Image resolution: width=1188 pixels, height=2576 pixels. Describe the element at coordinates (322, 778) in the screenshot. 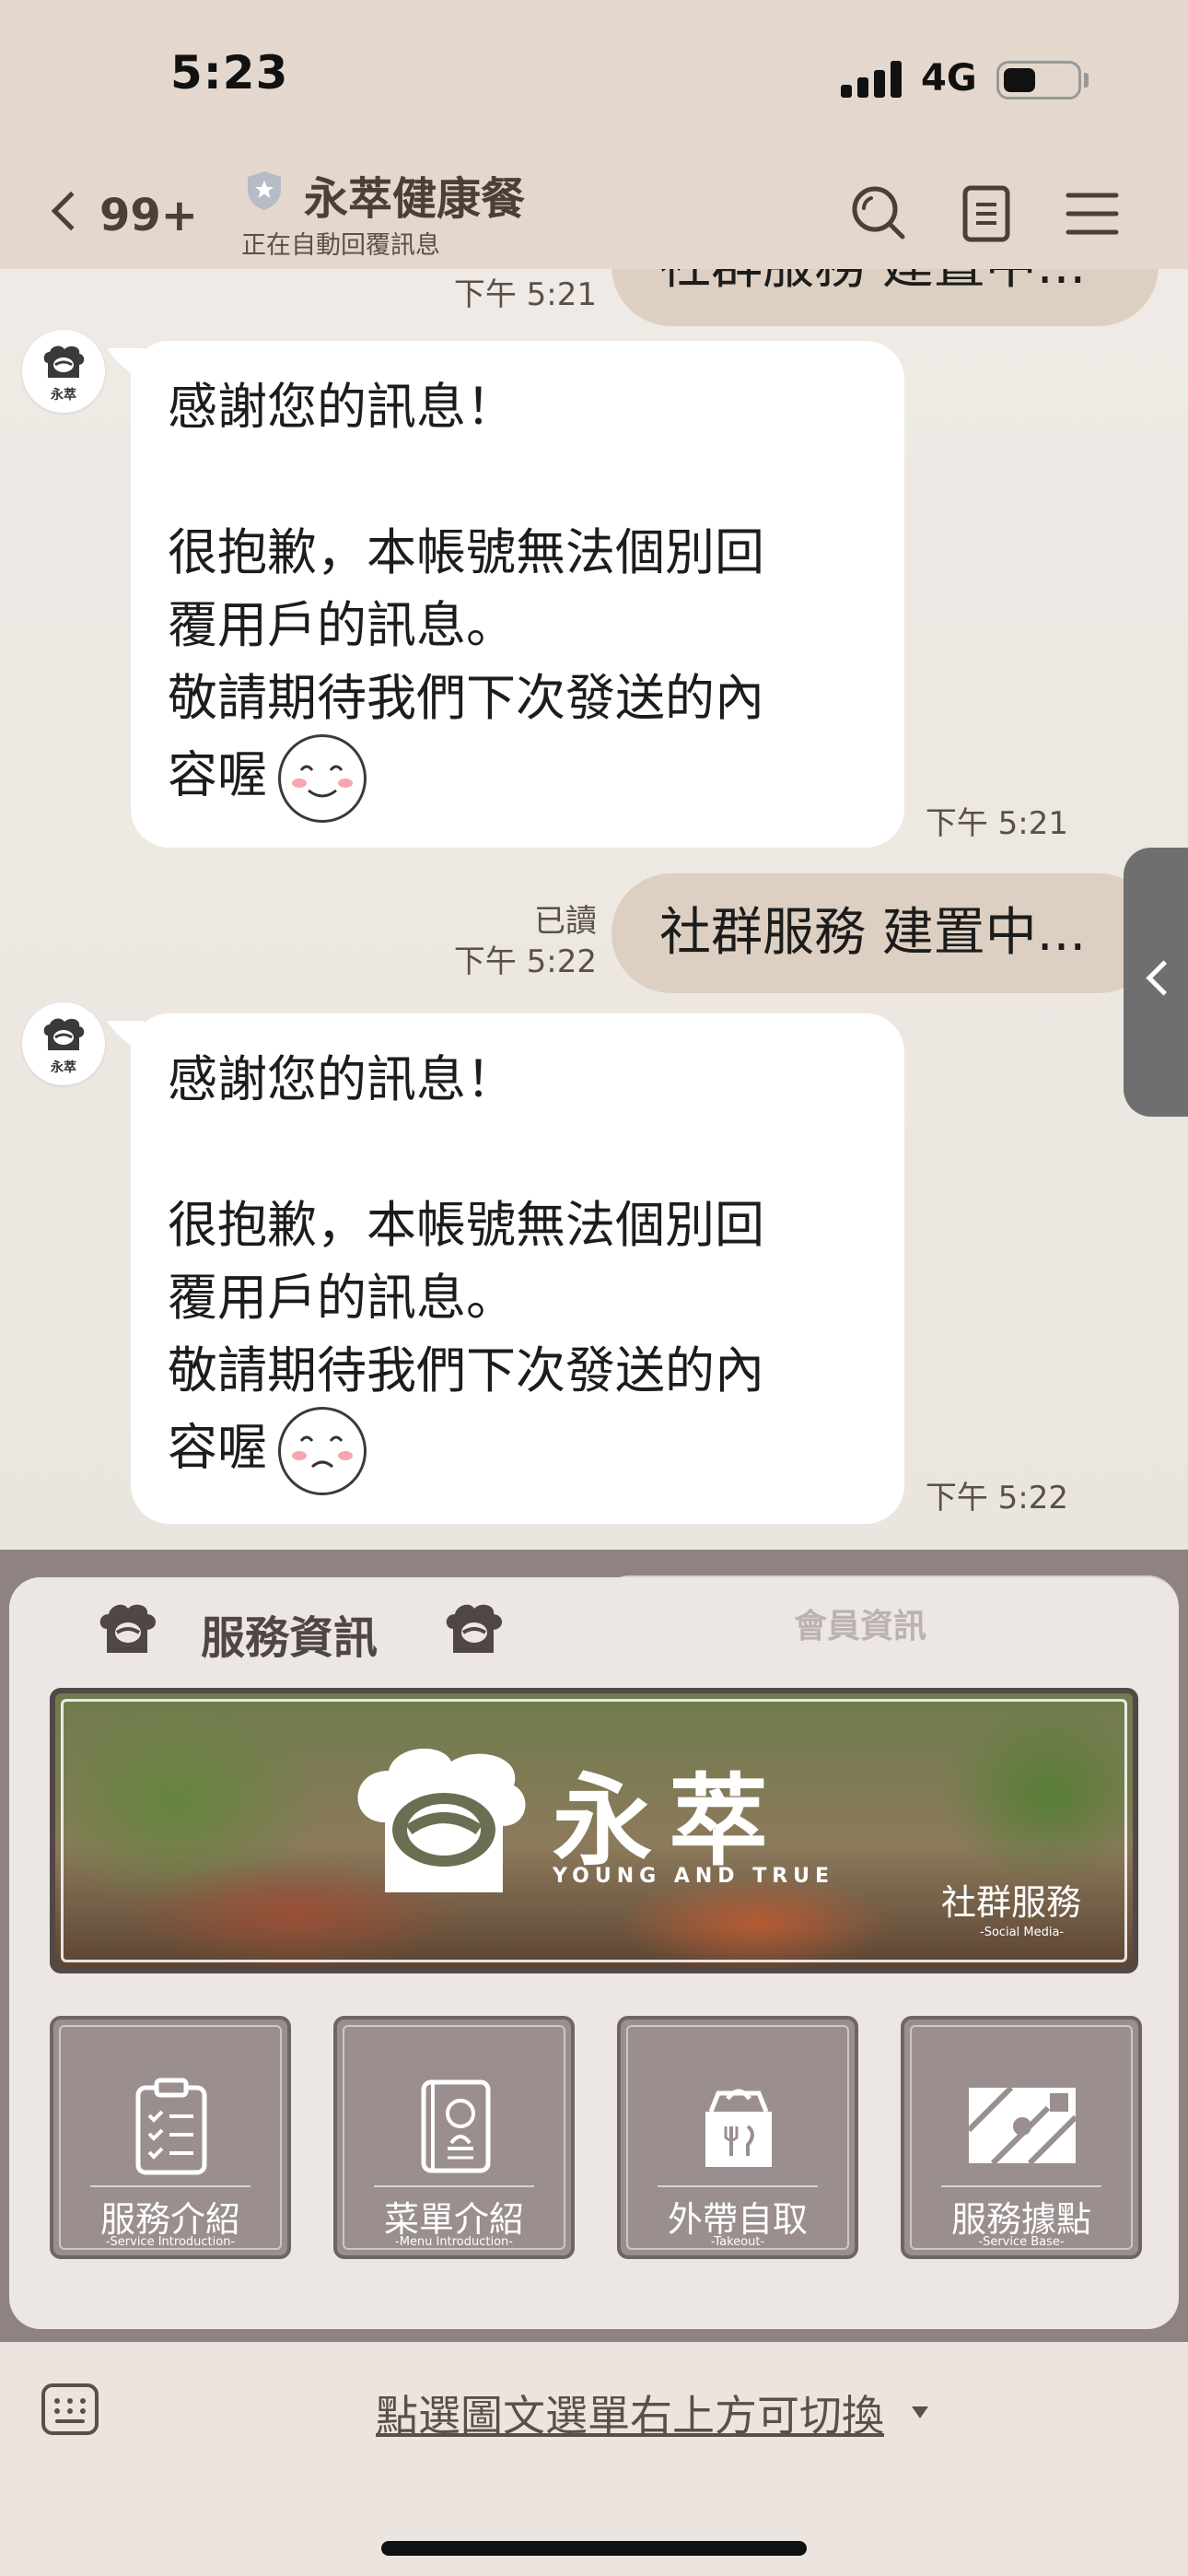

I see `smiling-face-emoji-icon` at that location.